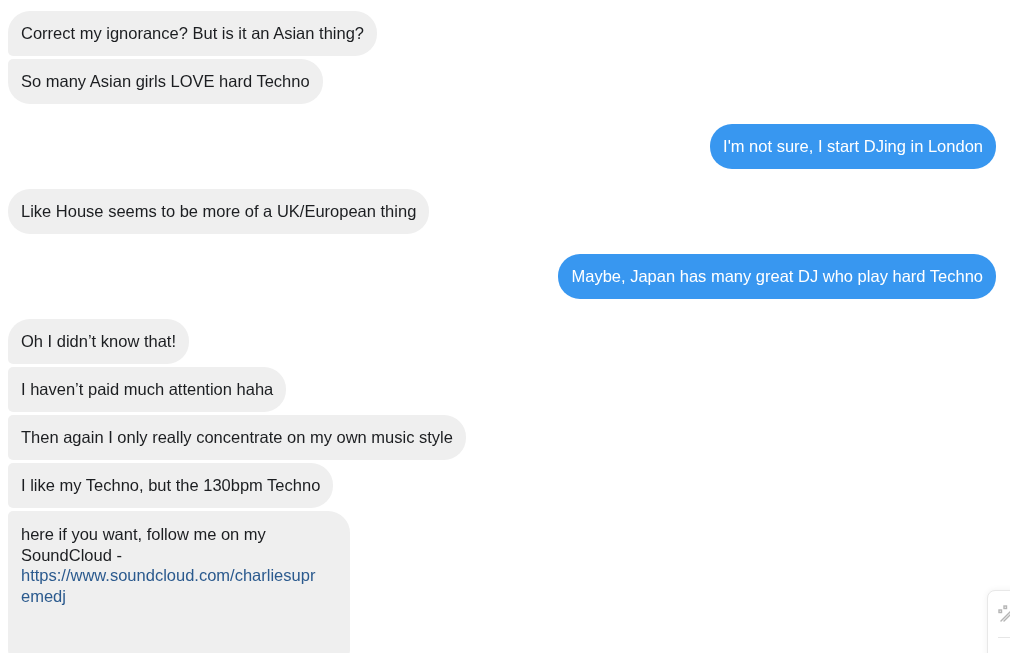 This screenshot has height=653, width=1010. I want to click on received-message-bubble: Then again I only really concentrate on my own music style, so click(237, 437).